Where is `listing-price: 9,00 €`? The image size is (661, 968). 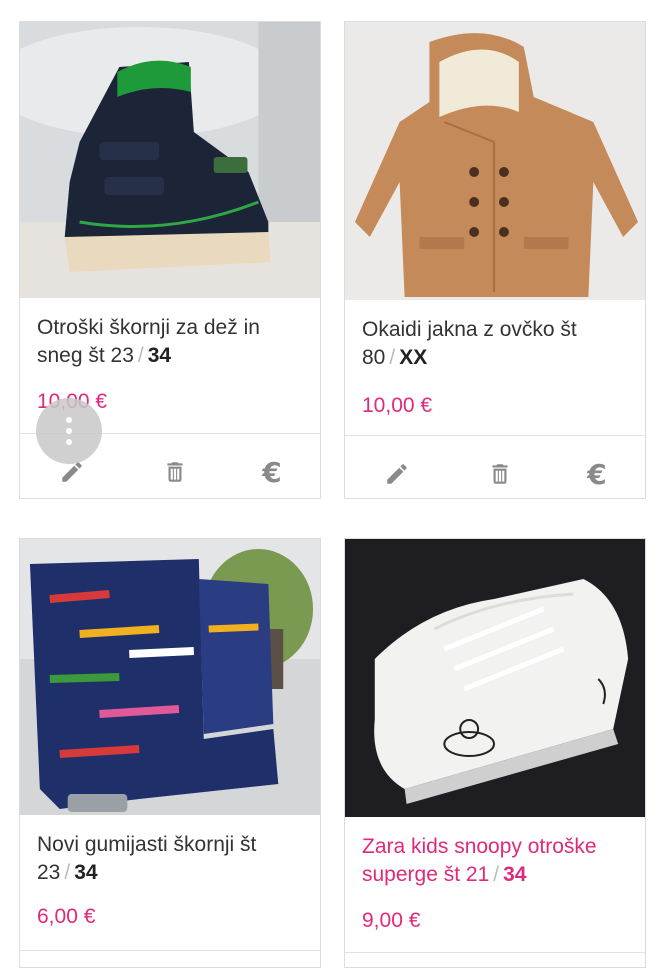
listing-price: 9,00 € is located at coordinates (391, 920).